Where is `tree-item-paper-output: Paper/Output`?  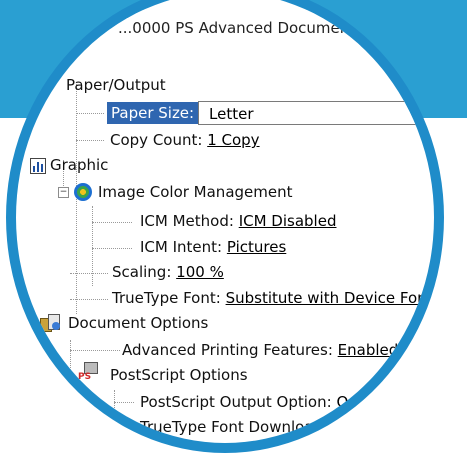
tree-item-paper-output: Paper/Output is located at coordinates (116, 85).